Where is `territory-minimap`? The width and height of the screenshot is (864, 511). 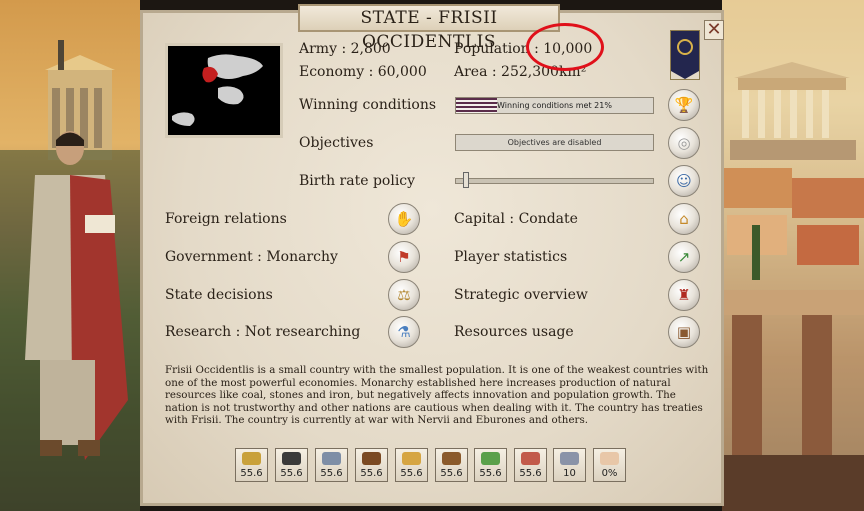 territory-minimap is located at coordinates (224, 90).